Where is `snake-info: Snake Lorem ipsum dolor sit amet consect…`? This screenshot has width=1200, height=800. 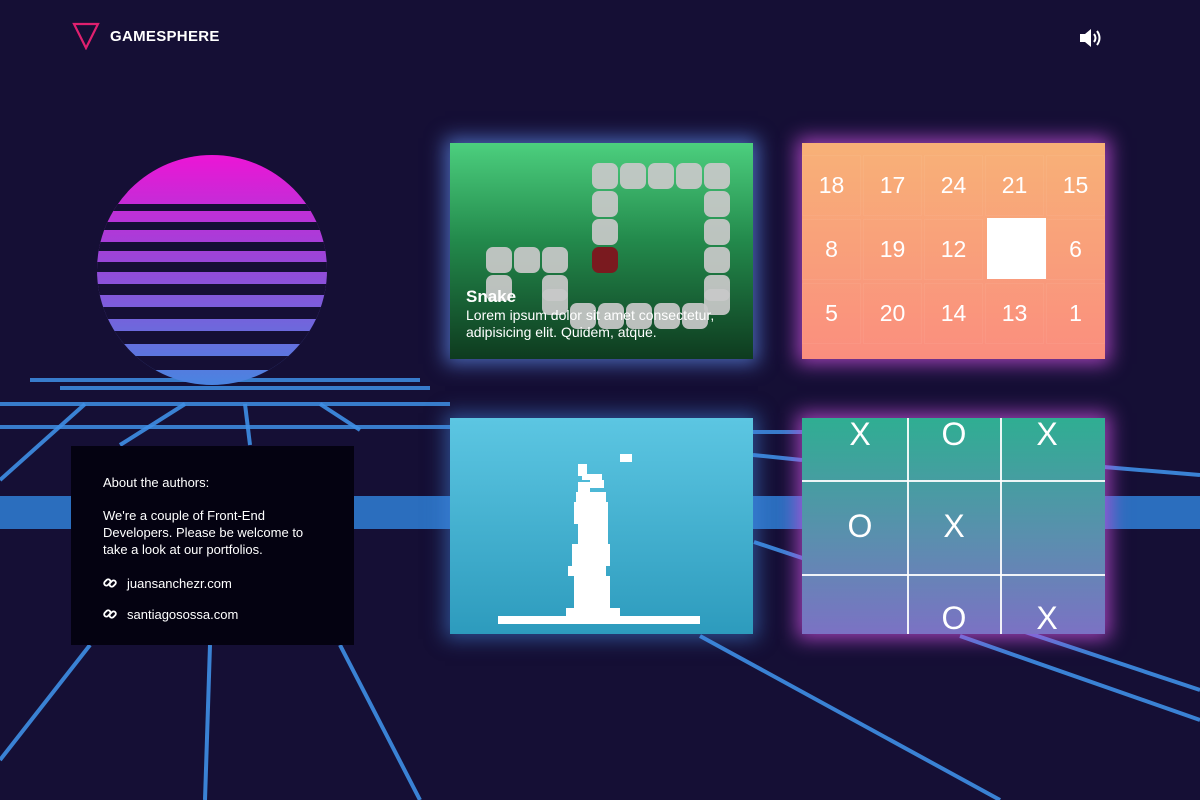
snake-info: Snake Lorem ipsum dolor sit amet consect… is located at coordinates (603, 314).